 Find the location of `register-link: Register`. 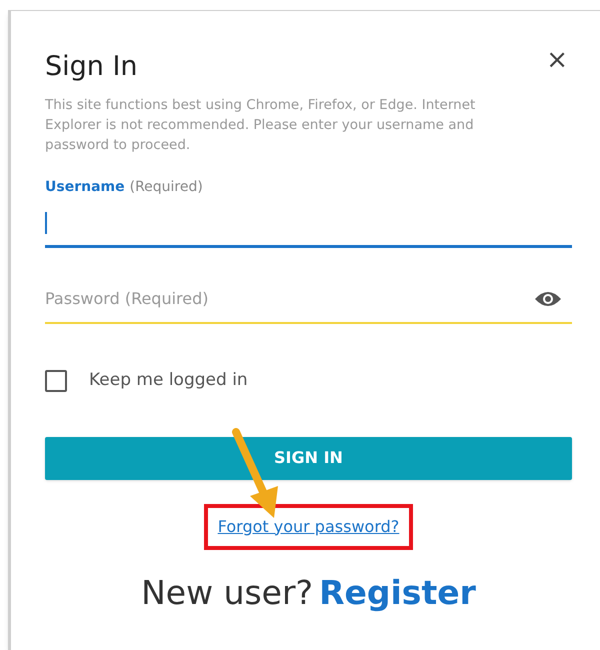

register-link: Register is located at coordinates (397, 592).